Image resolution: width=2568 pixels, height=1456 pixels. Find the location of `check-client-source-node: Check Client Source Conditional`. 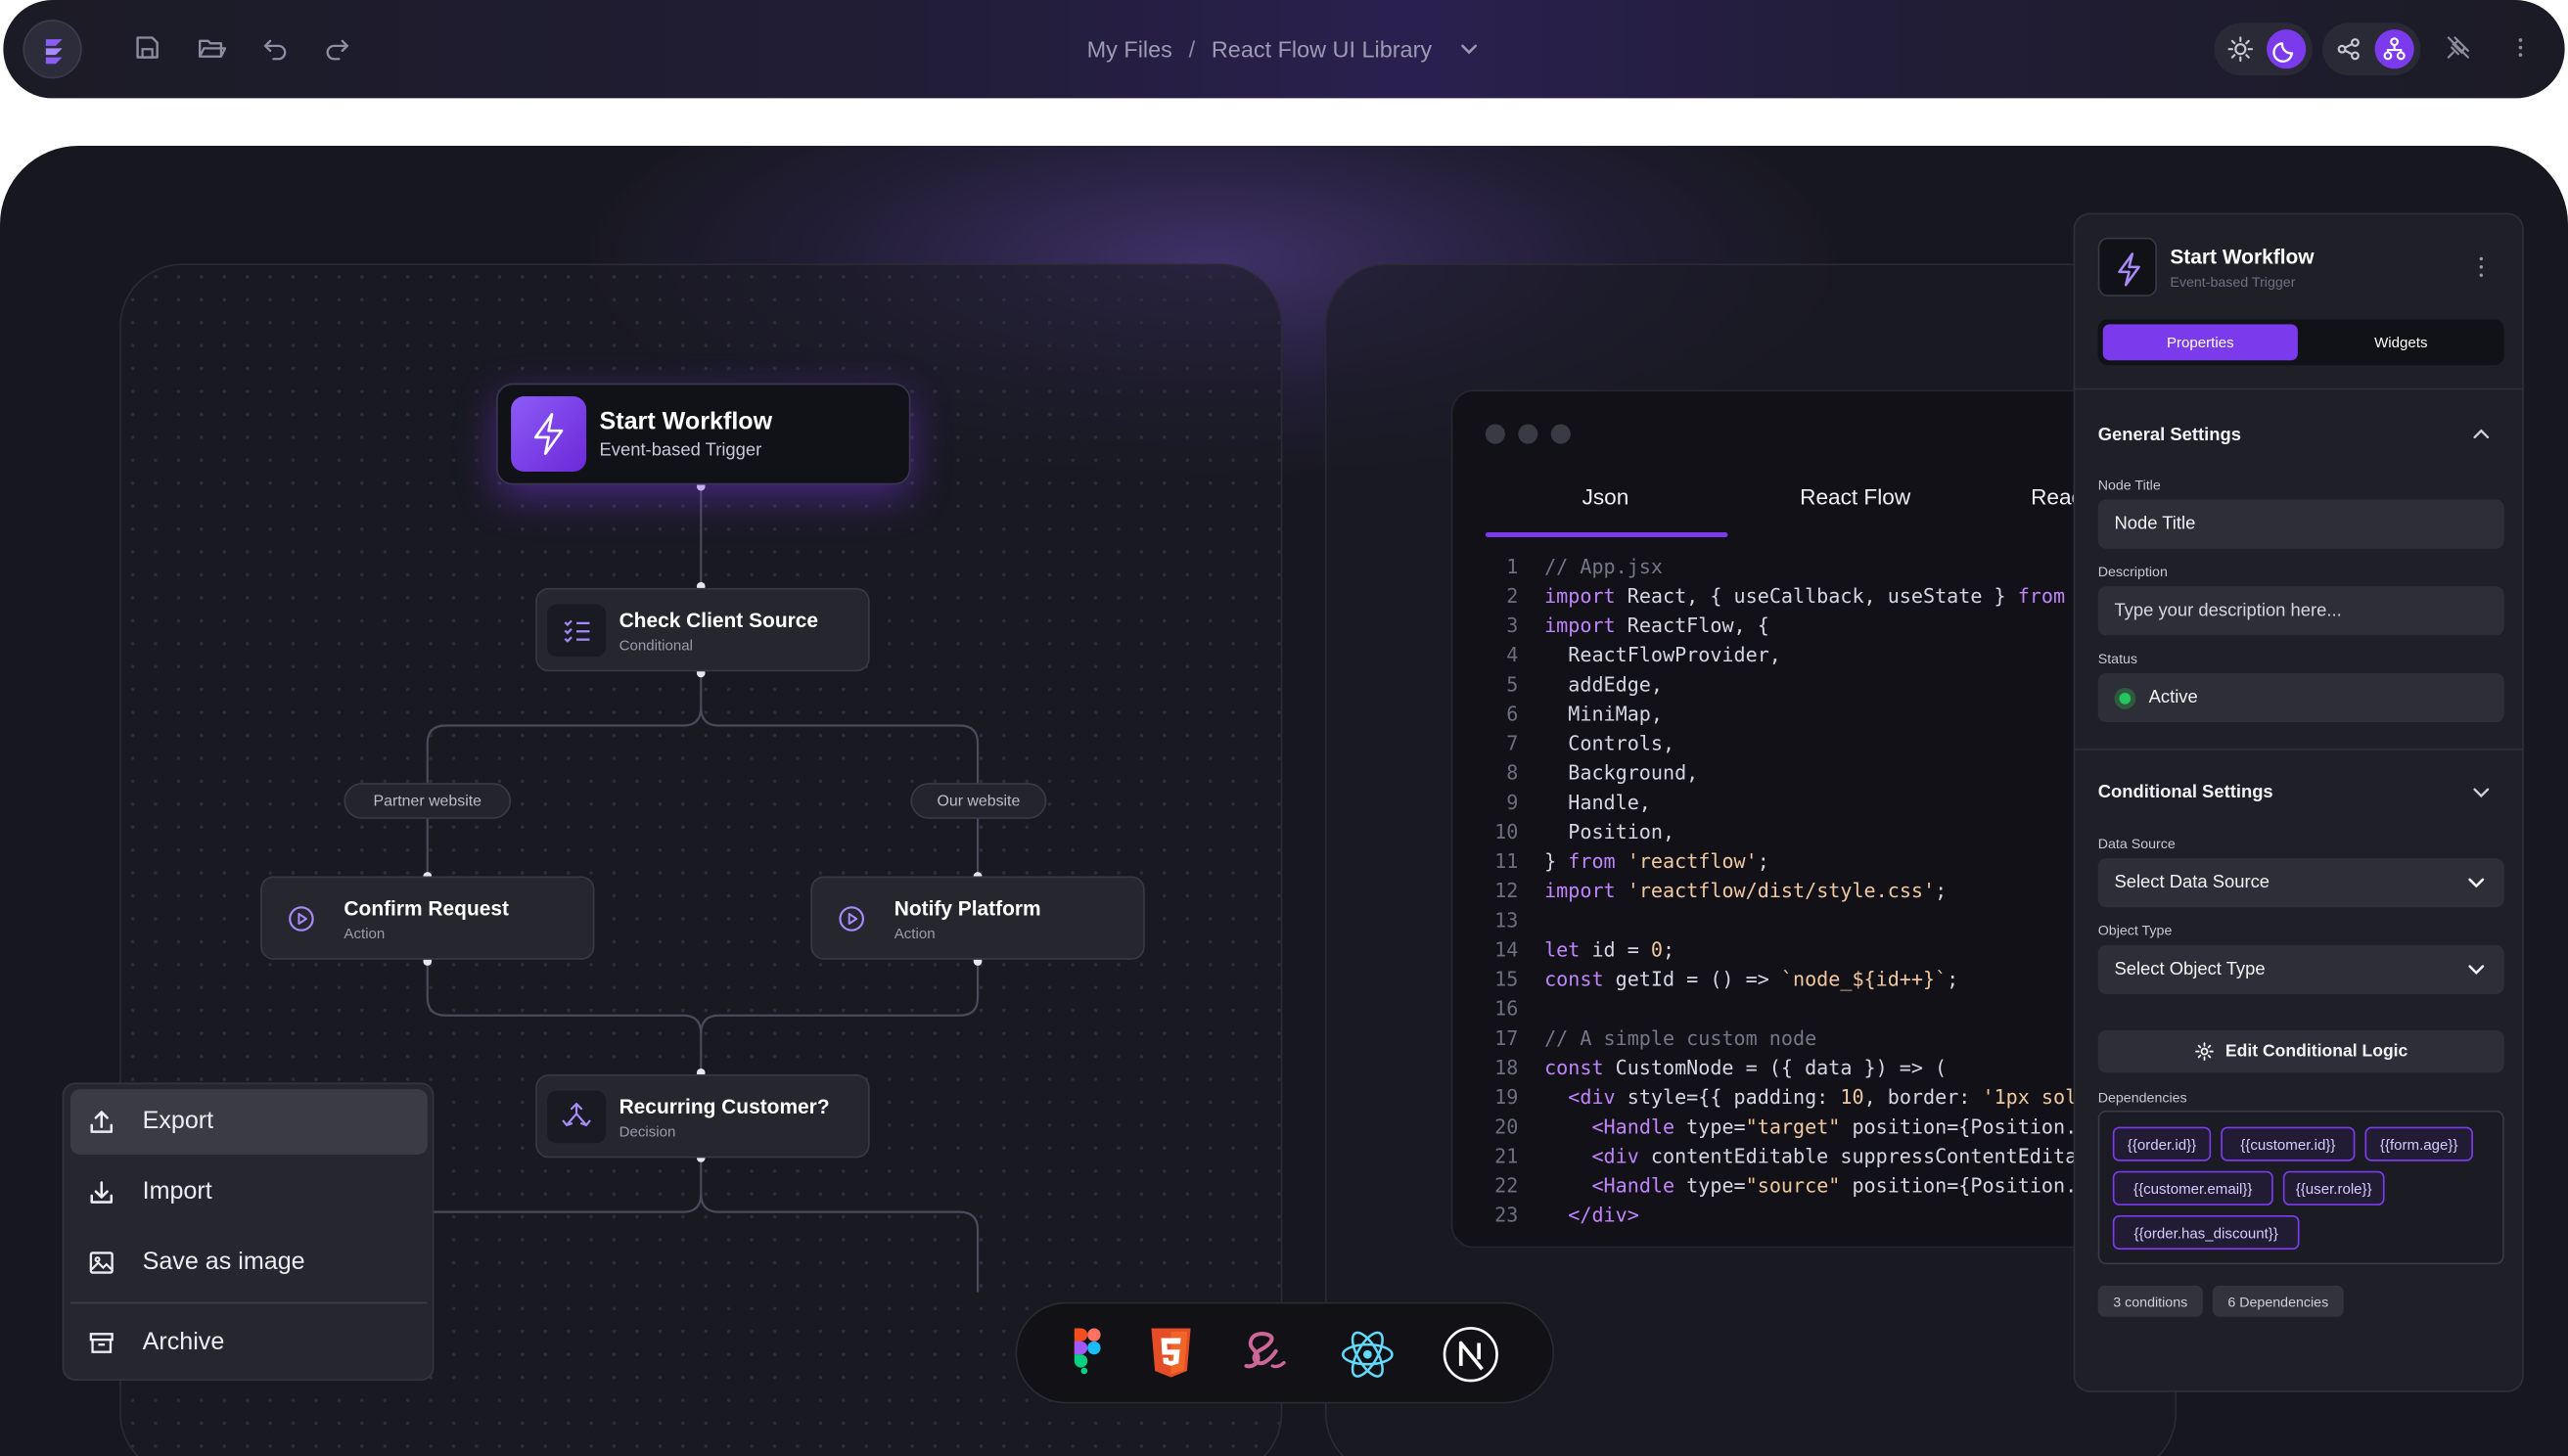

check-client-source-node: Check Client Source Conditional is located at coordinates (702, 629).